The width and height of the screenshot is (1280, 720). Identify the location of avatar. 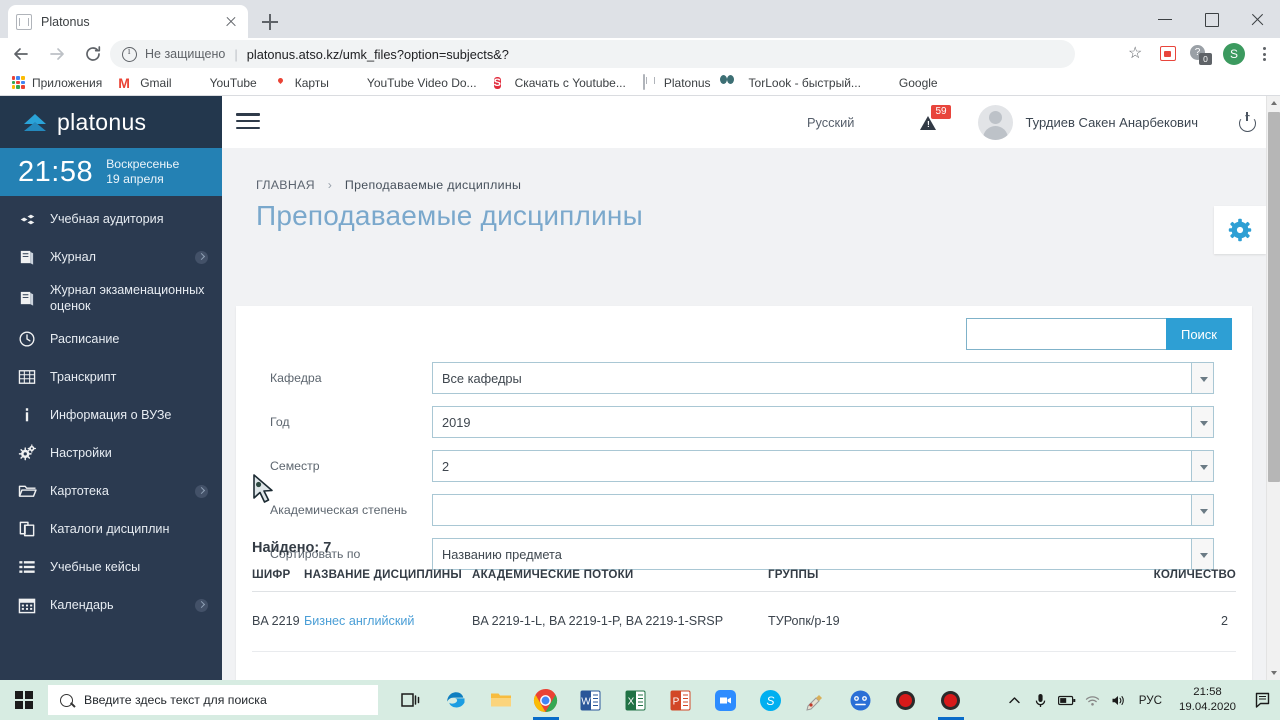
(996, 122).